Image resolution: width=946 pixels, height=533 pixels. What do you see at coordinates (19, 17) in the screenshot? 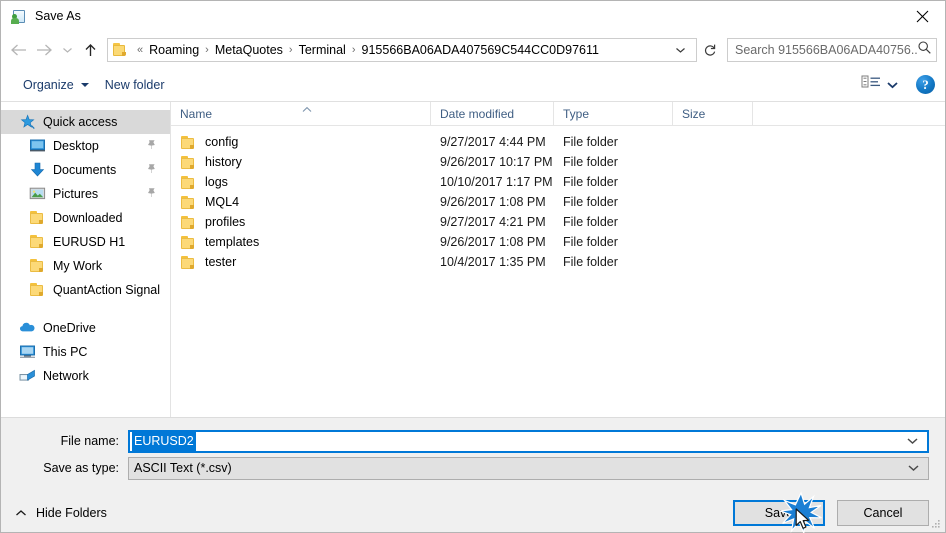
I see `save-as-icon` at bounding box center [19, 17].